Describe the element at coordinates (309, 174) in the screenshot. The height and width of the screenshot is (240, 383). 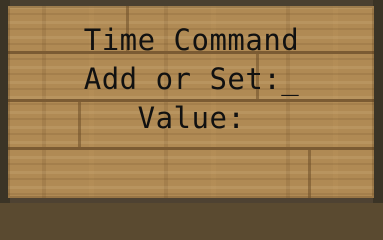
I see `plank-joint` at that location.